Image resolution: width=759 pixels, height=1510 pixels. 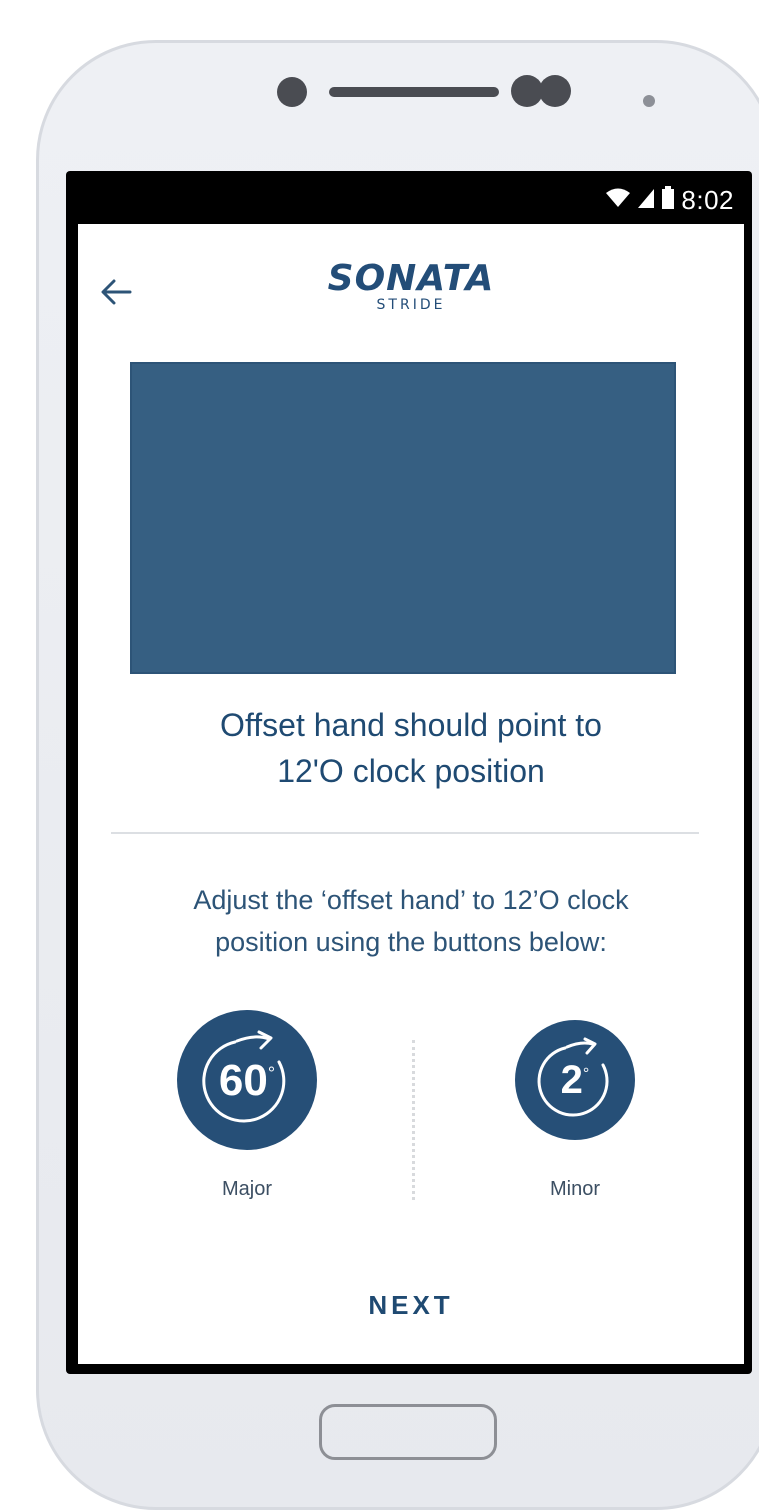 What do you see at coordinates (649, 101) in the screenshot?
I see `proximity-sensor` at bounding box center [649, 101].